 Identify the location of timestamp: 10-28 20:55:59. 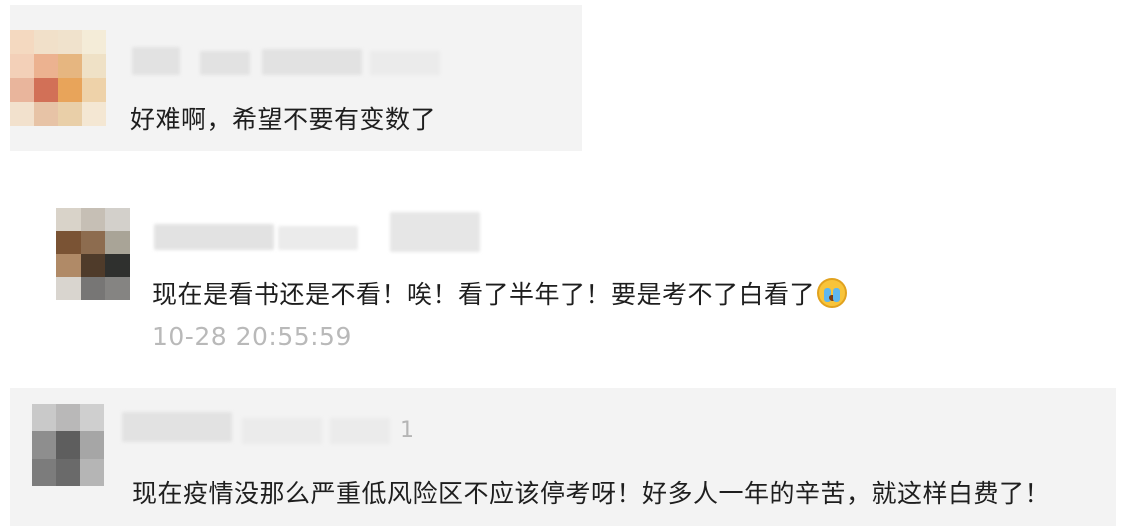
(252, 336).